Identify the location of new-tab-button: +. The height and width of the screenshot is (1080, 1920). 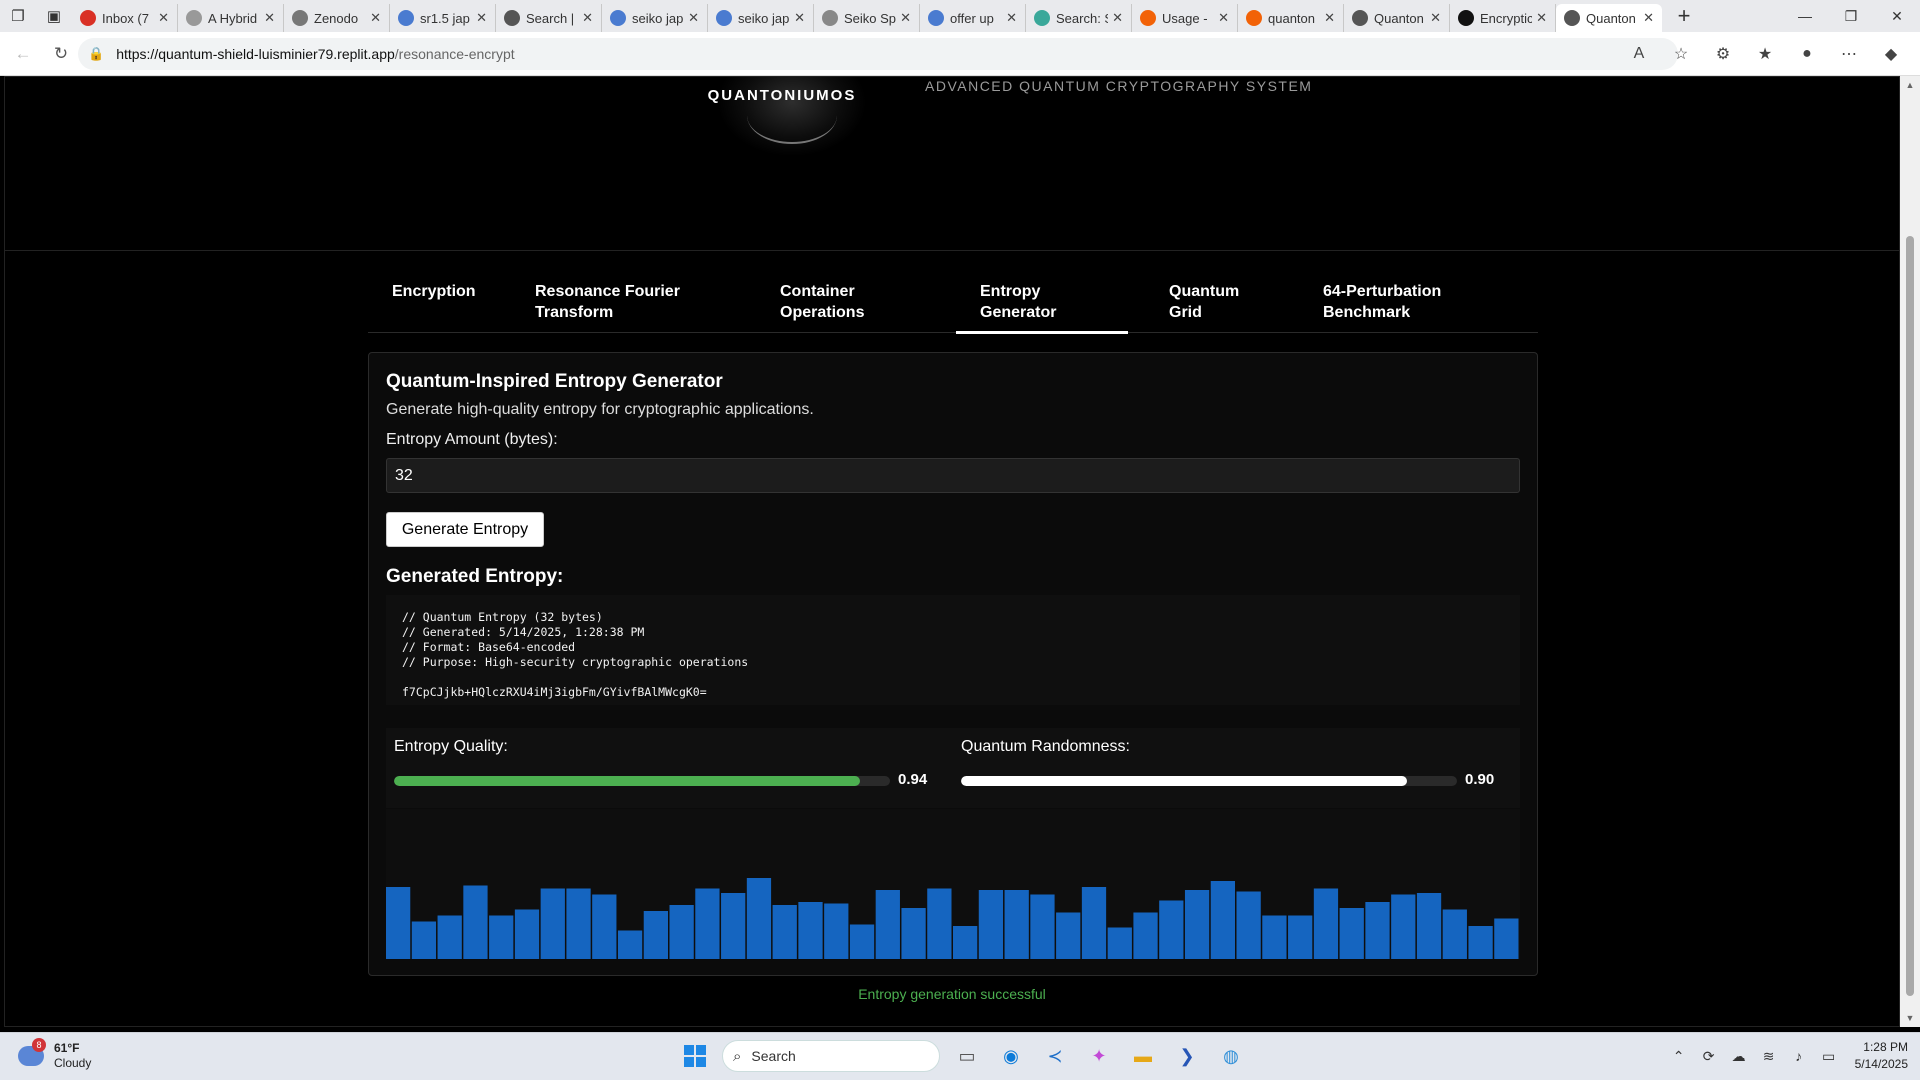
(1684, 16).